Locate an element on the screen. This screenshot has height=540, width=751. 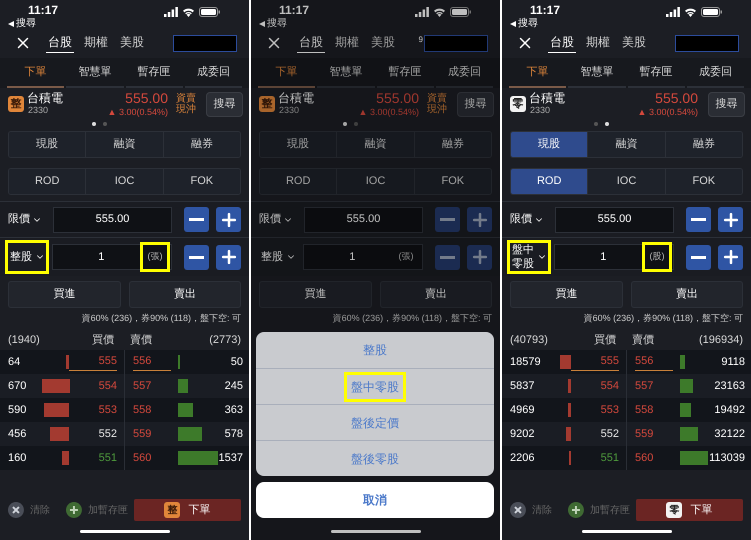
ask-quantity: 113039 is located at coordinates (726, 458).